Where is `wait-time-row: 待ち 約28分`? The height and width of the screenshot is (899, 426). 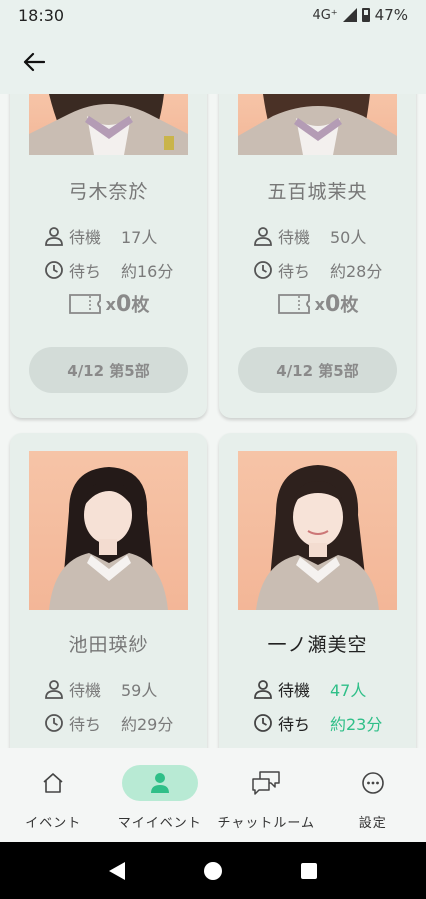
wait-time-row: 待ち 約28分 is located at coordinates (317, 270).